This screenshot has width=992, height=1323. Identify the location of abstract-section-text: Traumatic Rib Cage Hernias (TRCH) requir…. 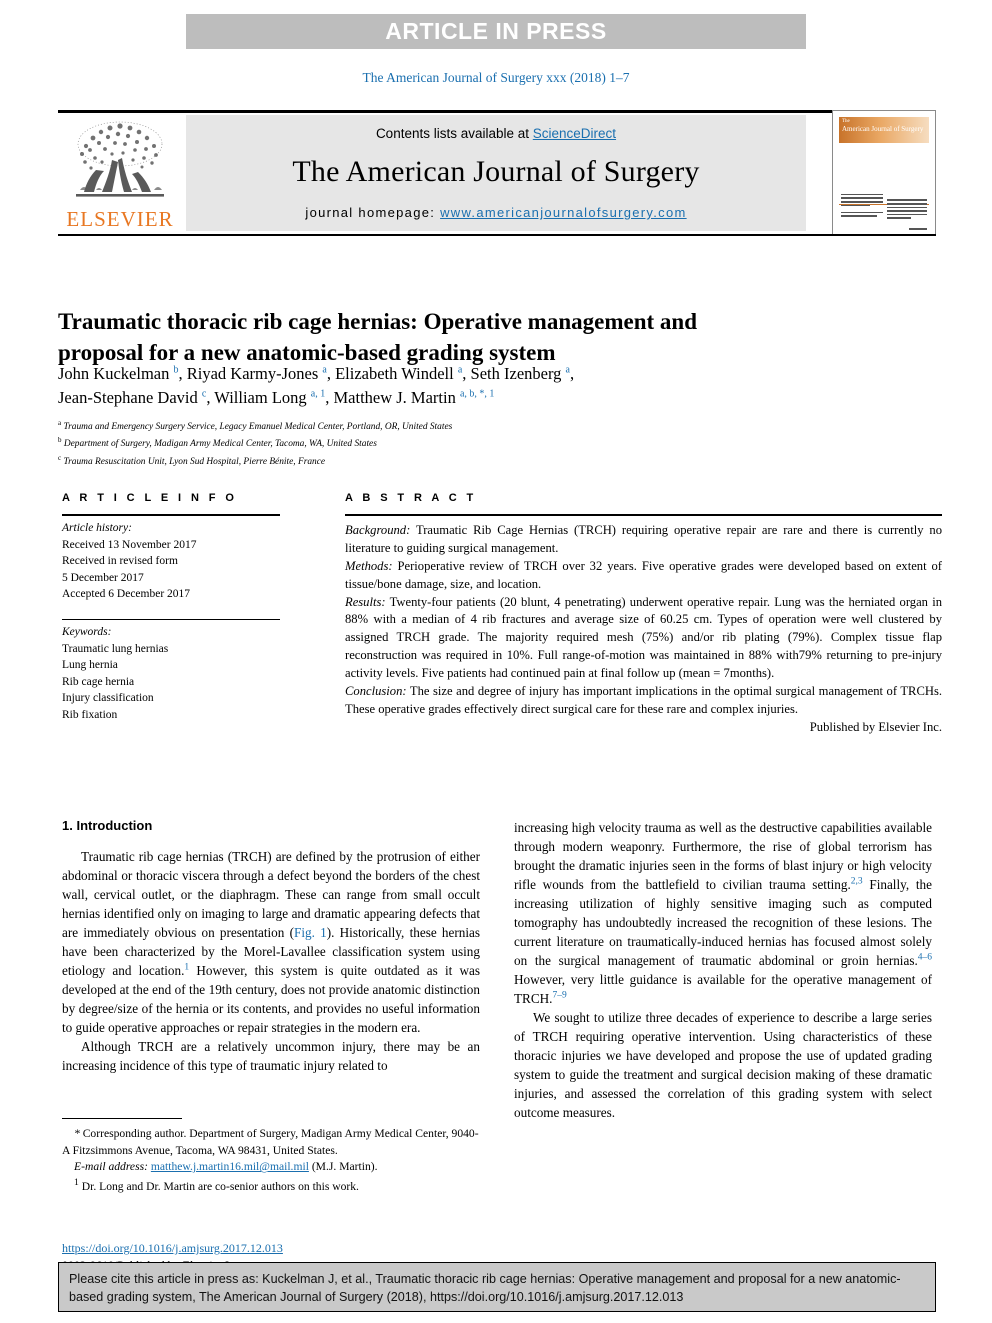
(643, 539).